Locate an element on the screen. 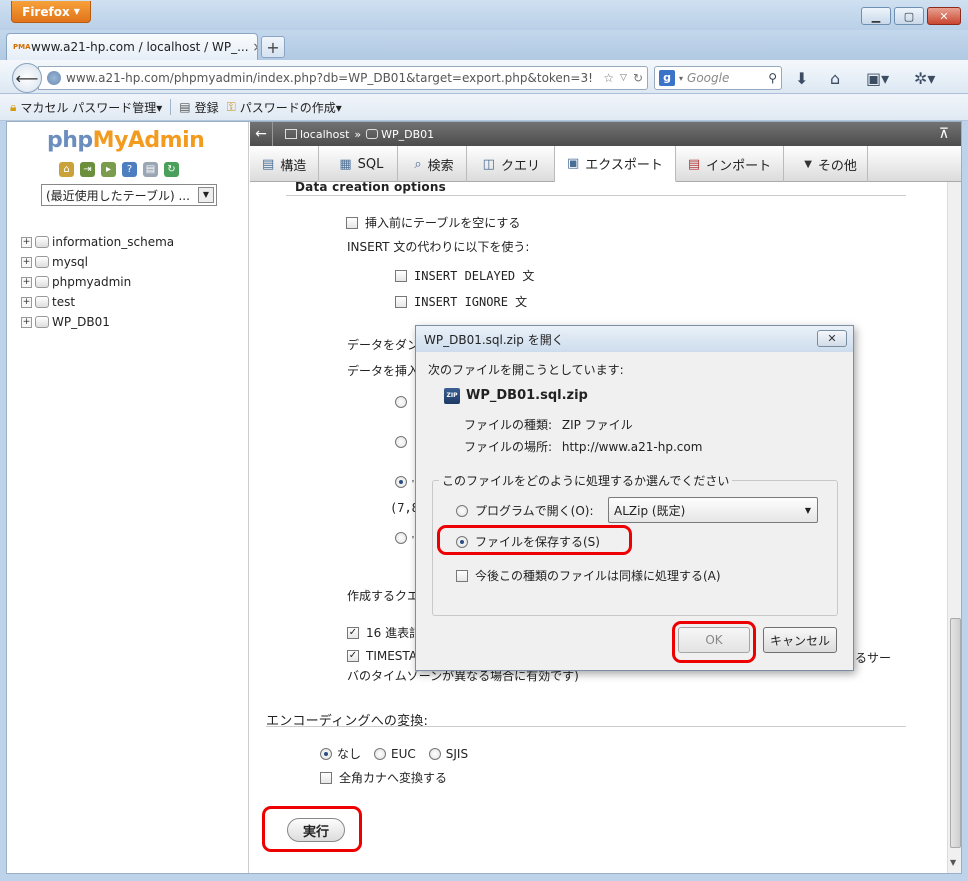 This screenshot has height=881, width=968. db-item-phpmyadmin: + phpmyadmin is located at coordinates (97, 282).